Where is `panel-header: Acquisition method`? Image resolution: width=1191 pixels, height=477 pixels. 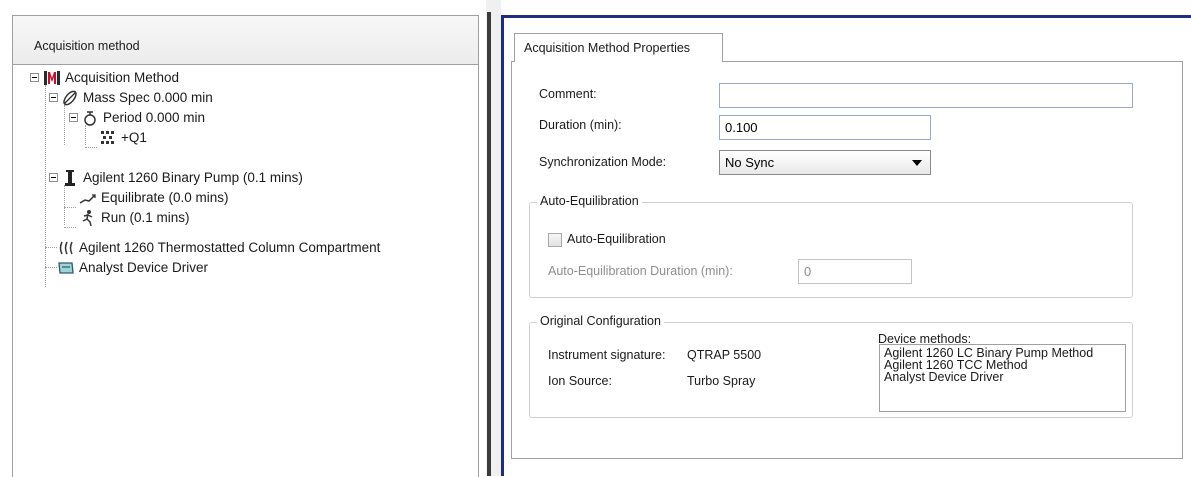
panel-header: Acquisition method is located at coordinates (245, 40).